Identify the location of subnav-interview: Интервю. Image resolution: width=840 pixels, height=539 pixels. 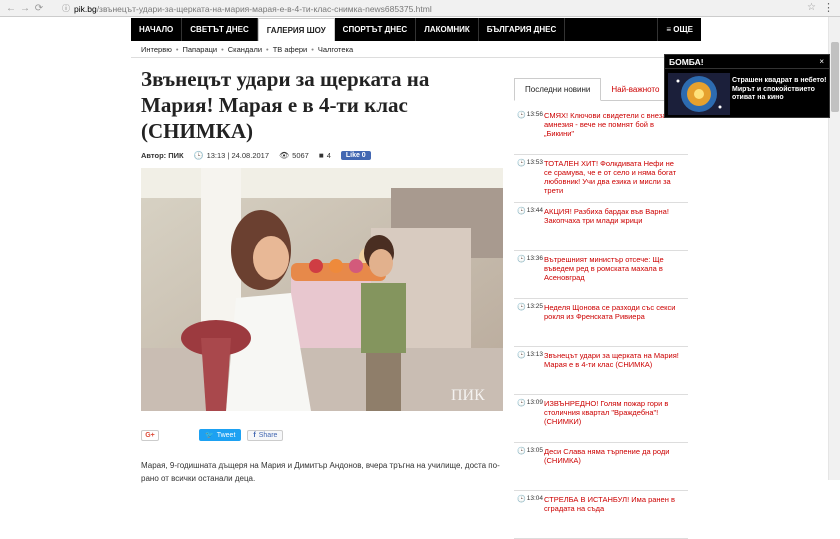
(156, 49).